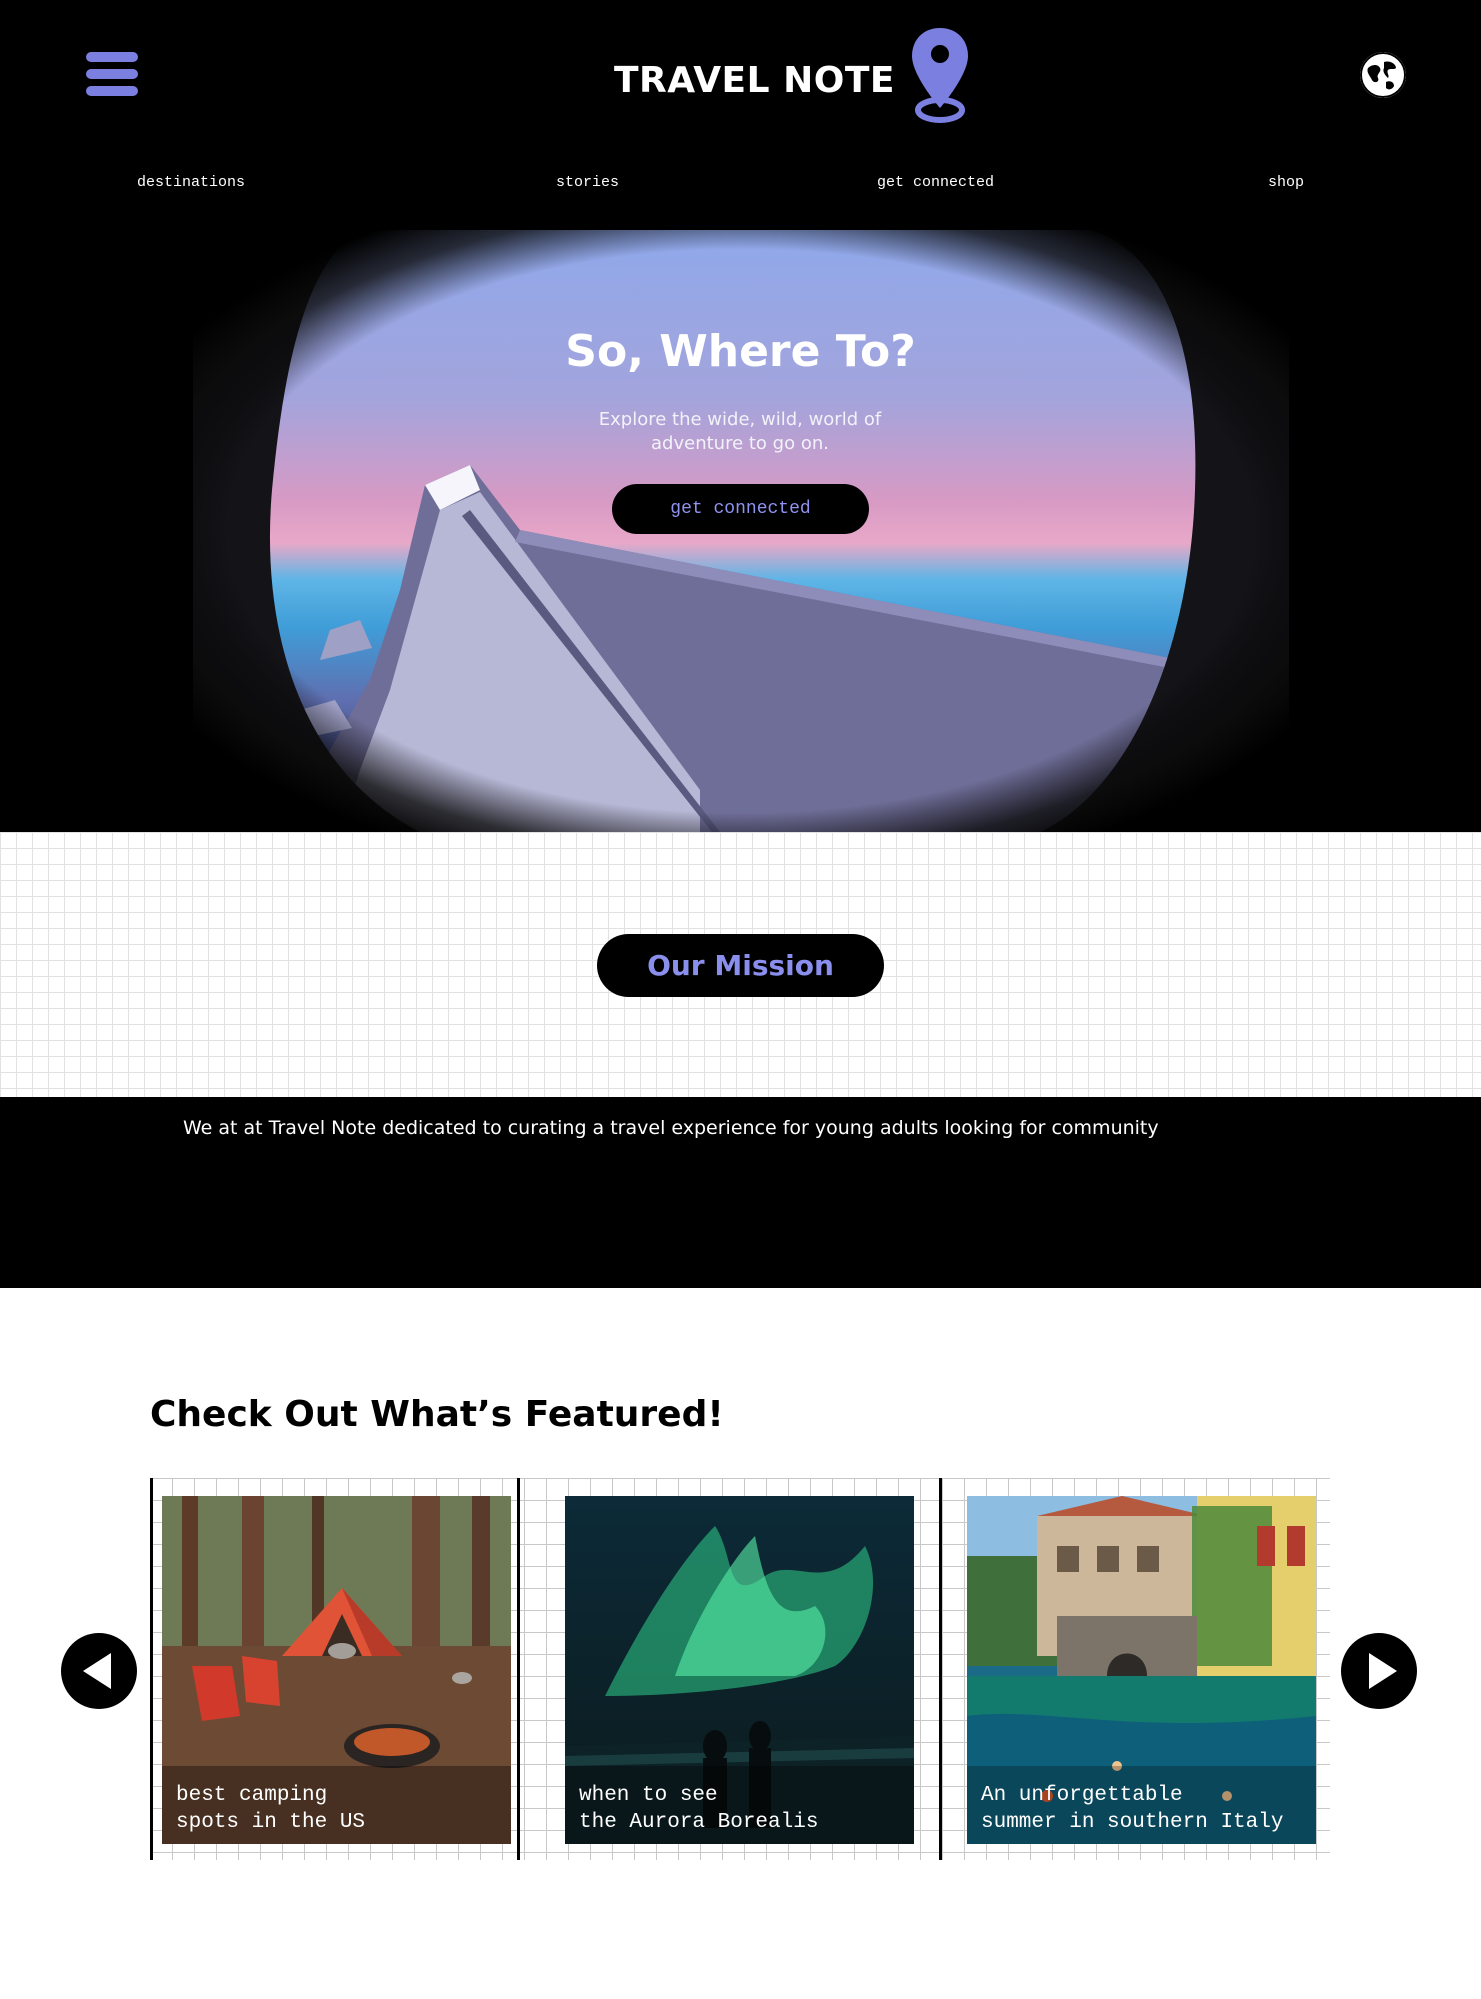 This screenshot has height=1999, width=1481. What do you see at coordinates (587, 182) in the screenshot?
I see `nav-stories: stories` at bounding box center [587, 182].